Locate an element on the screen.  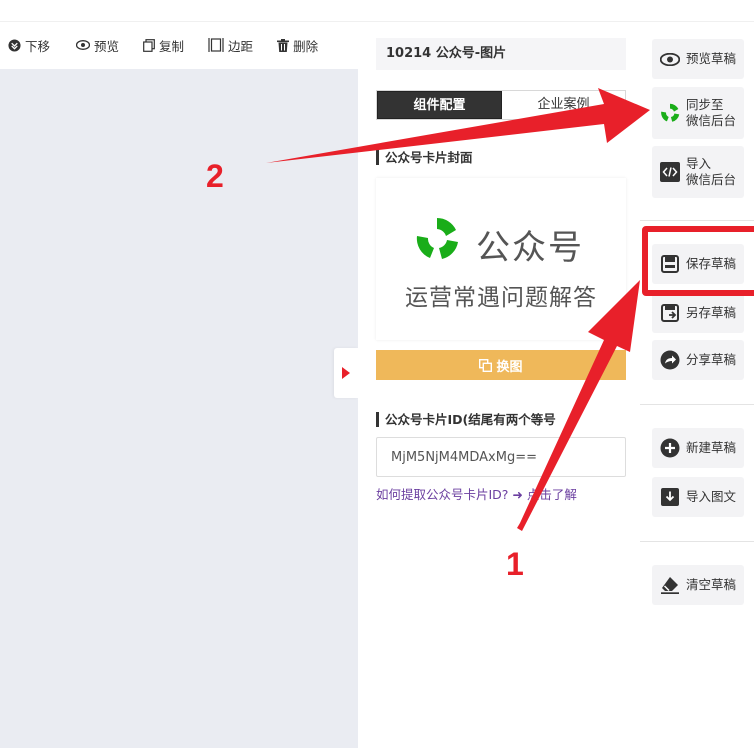
cover-subtitle: 运营常遇问题解答 is located at coordinates (501, 298).